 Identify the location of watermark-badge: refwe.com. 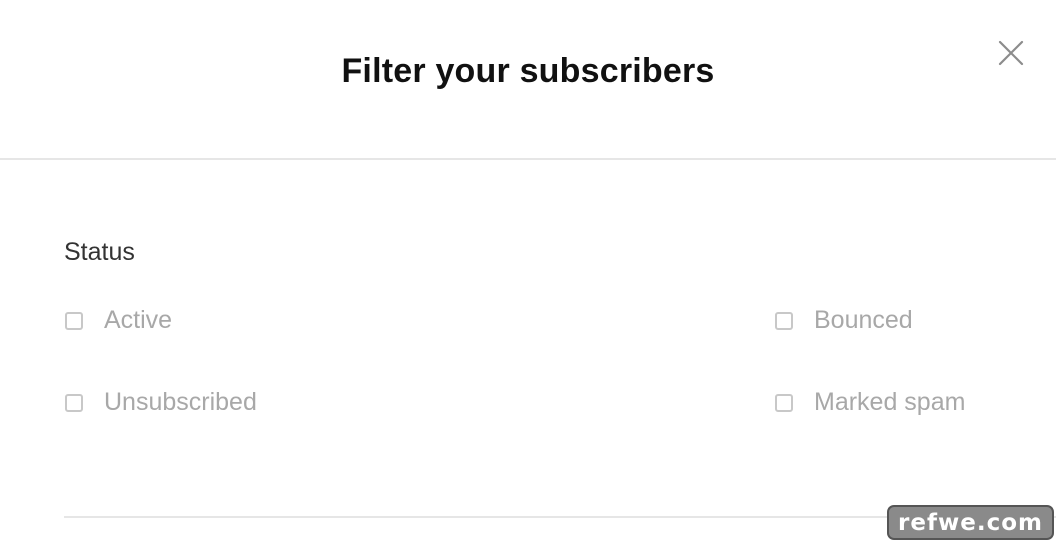
(970, 522).